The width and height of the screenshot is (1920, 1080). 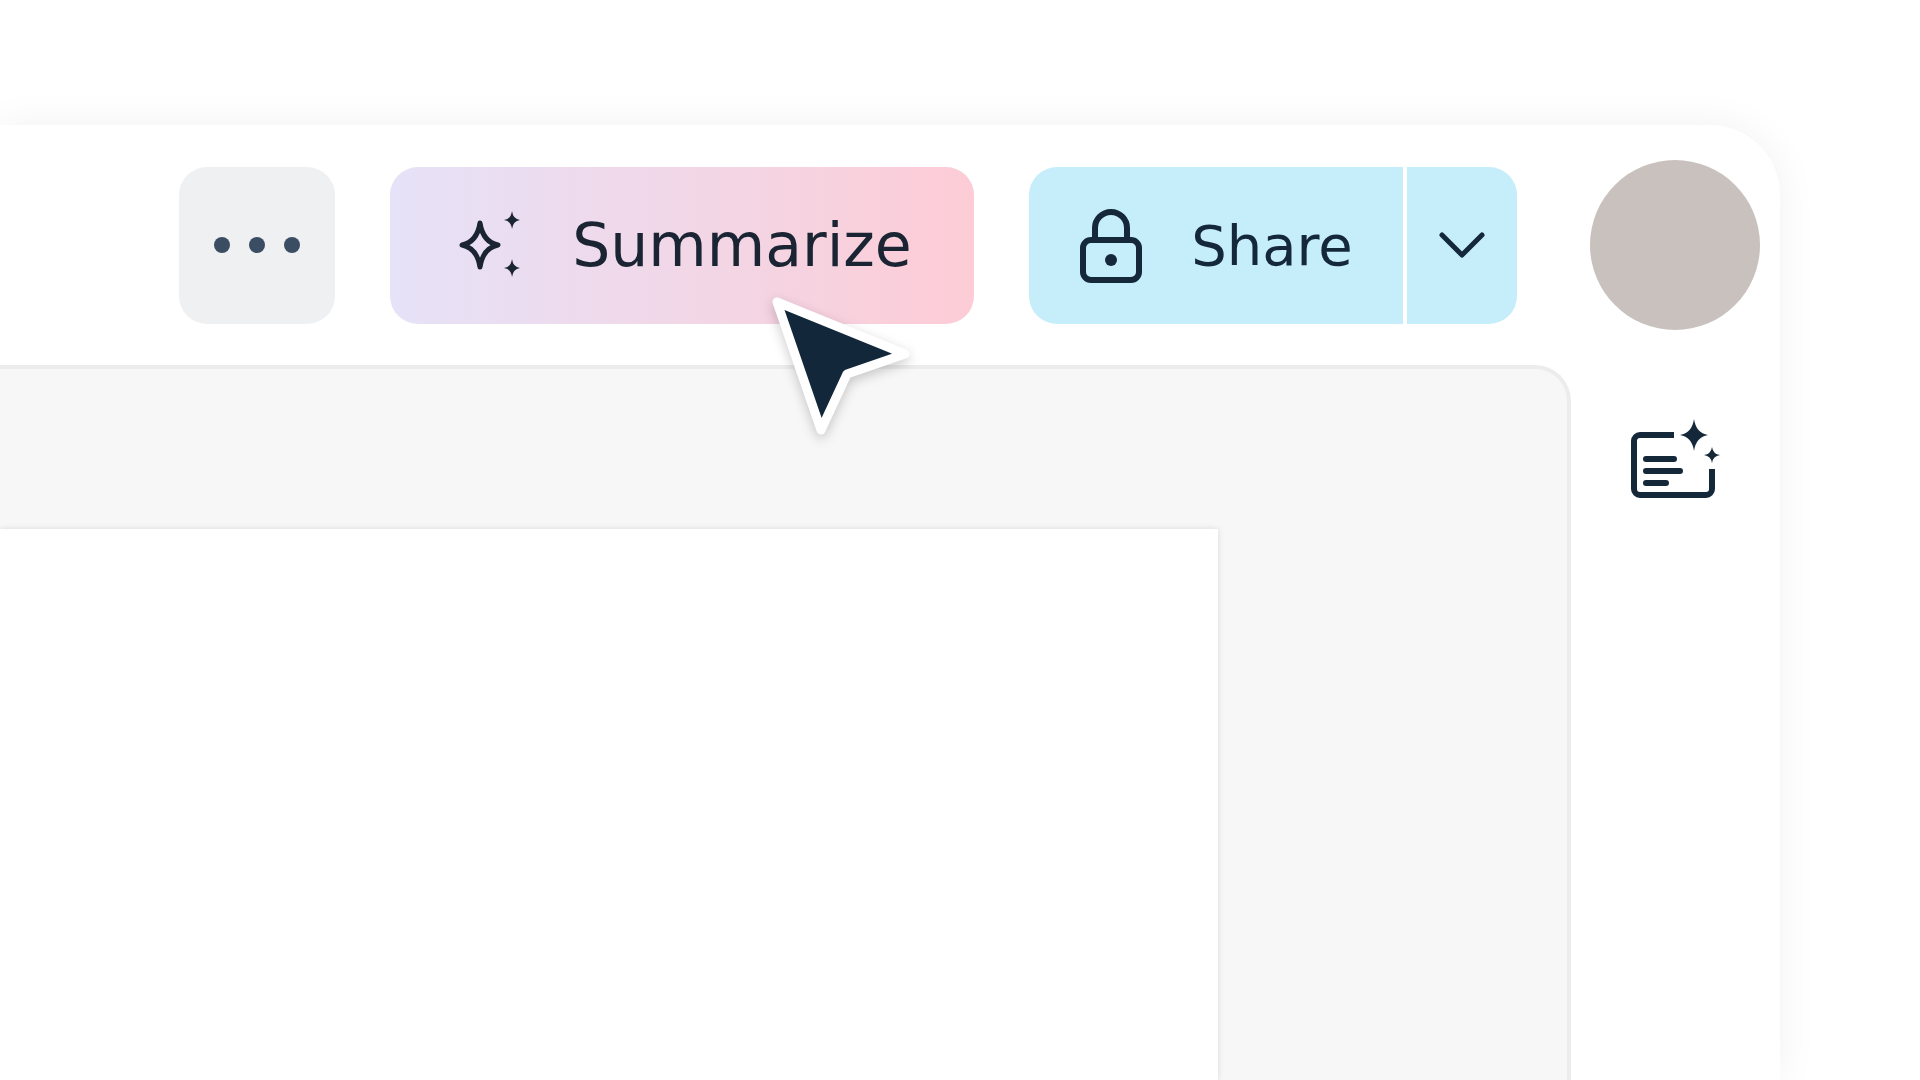 I want to click on share-button: Share, so click(x=1216, y=245).